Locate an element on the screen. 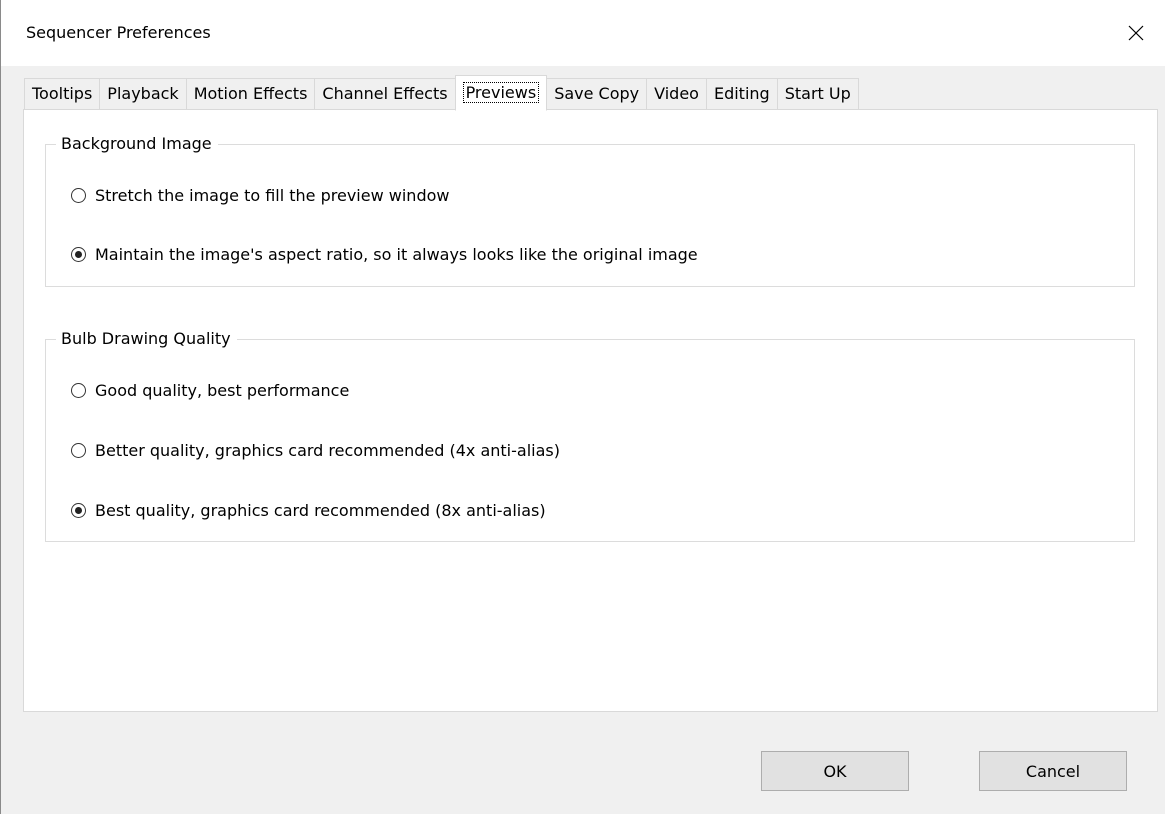 This screenshot has height=814, width=1165. radio-good-quality: Good quality, best performance is located at coordinates (210, 390).